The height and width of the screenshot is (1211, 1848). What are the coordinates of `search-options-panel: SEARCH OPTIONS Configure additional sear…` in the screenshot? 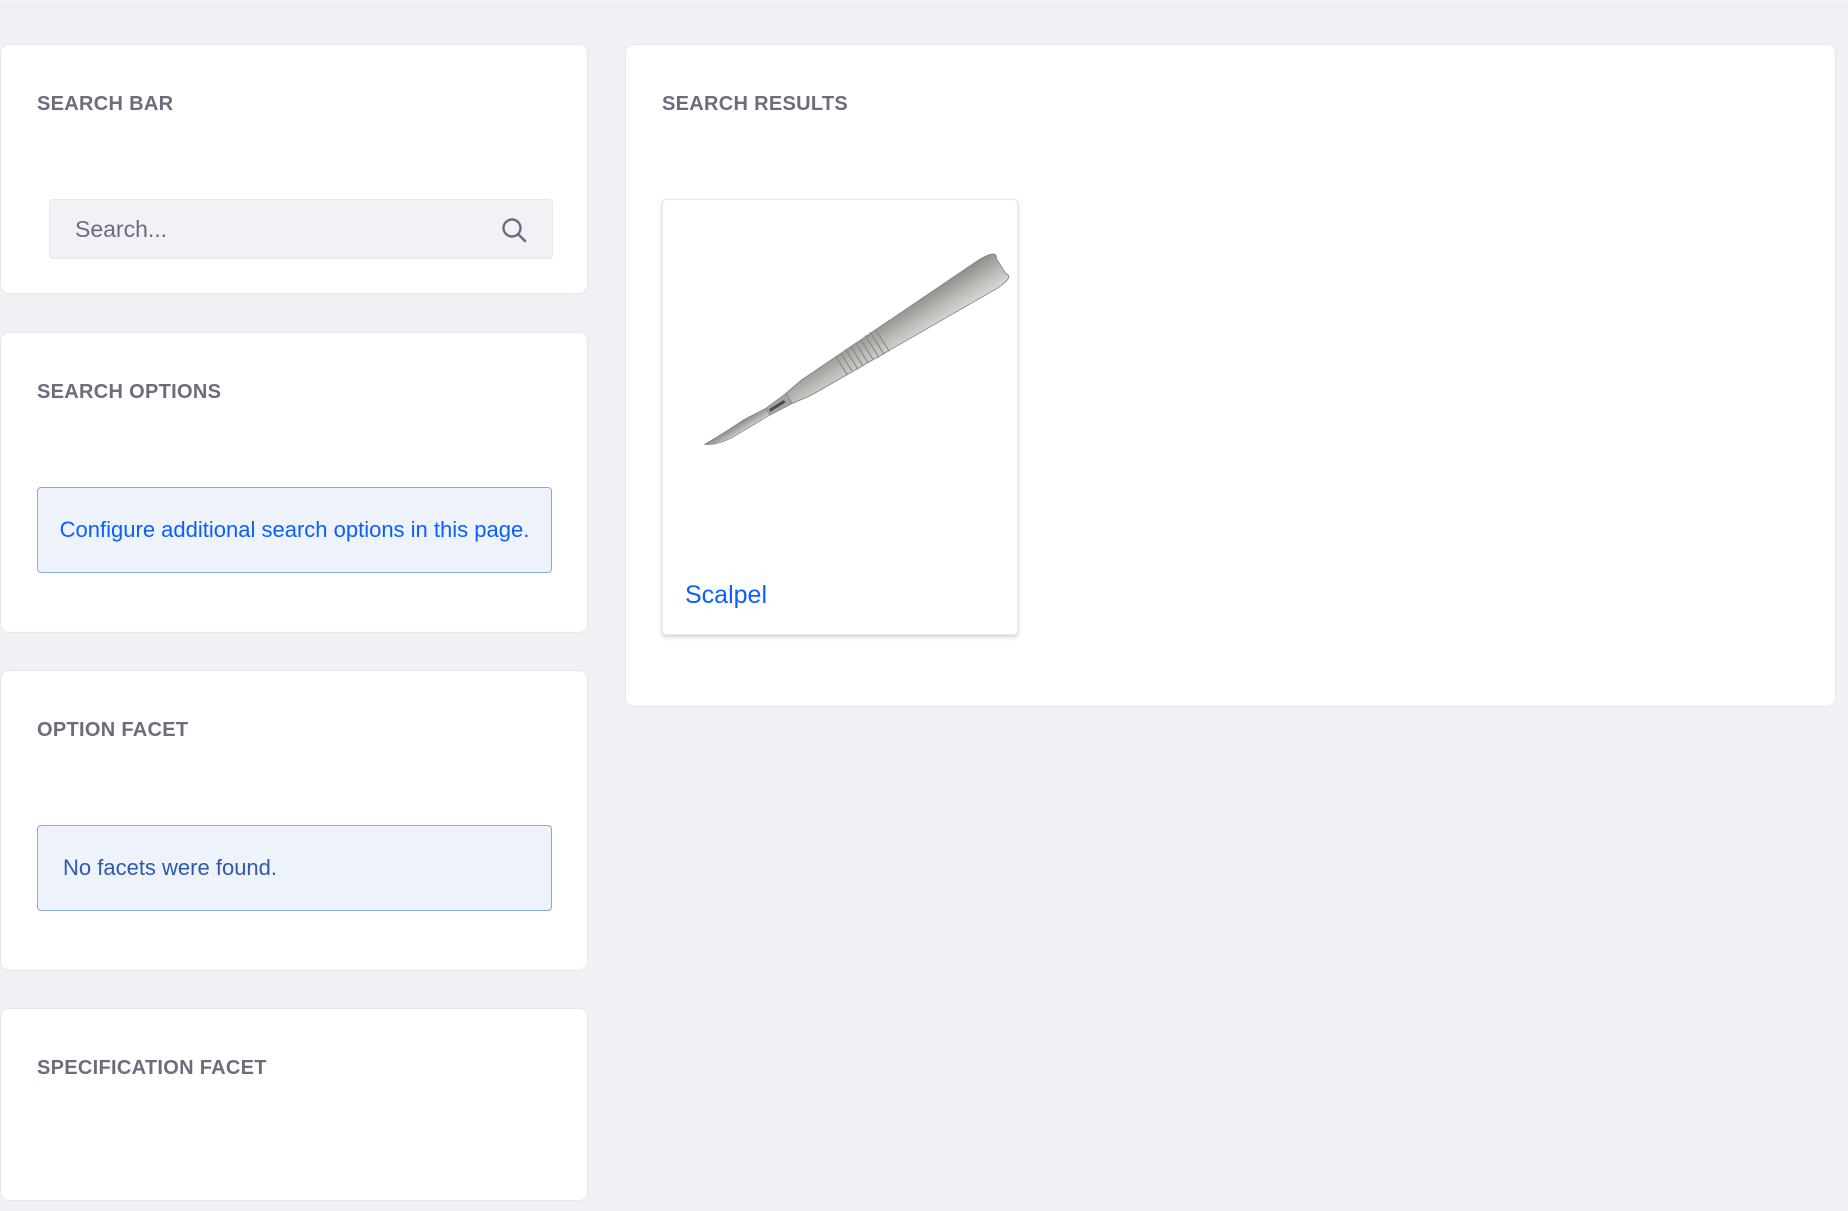 It's located at (294, 482).